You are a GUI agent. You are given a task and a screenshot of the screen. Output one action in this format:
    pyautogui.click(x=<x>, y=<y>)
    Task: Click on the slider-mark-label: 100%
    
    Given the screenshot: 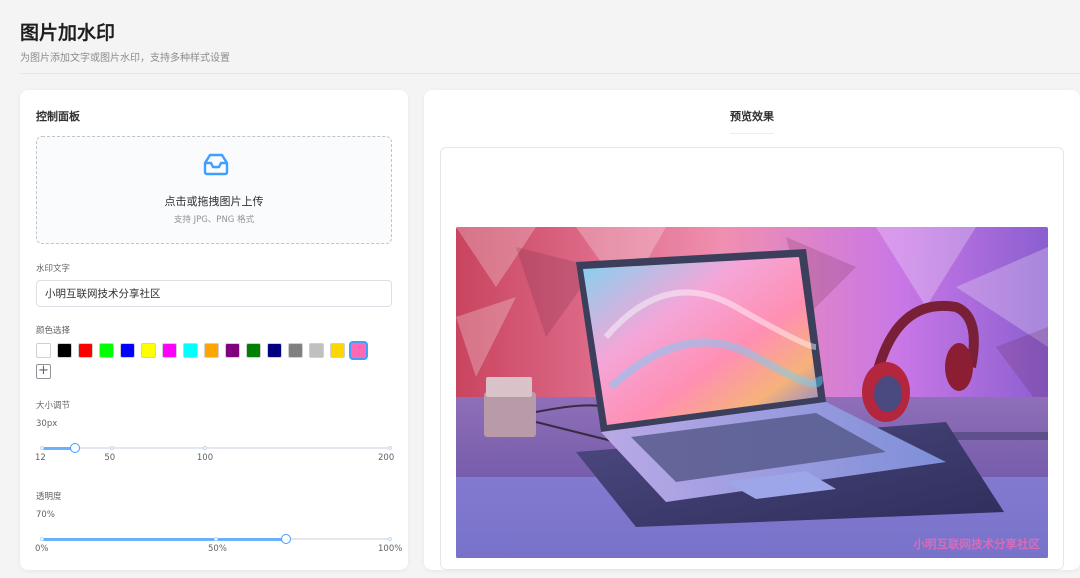 What is the action you would take?
    pyautogui.click(x=390, y=549)
    